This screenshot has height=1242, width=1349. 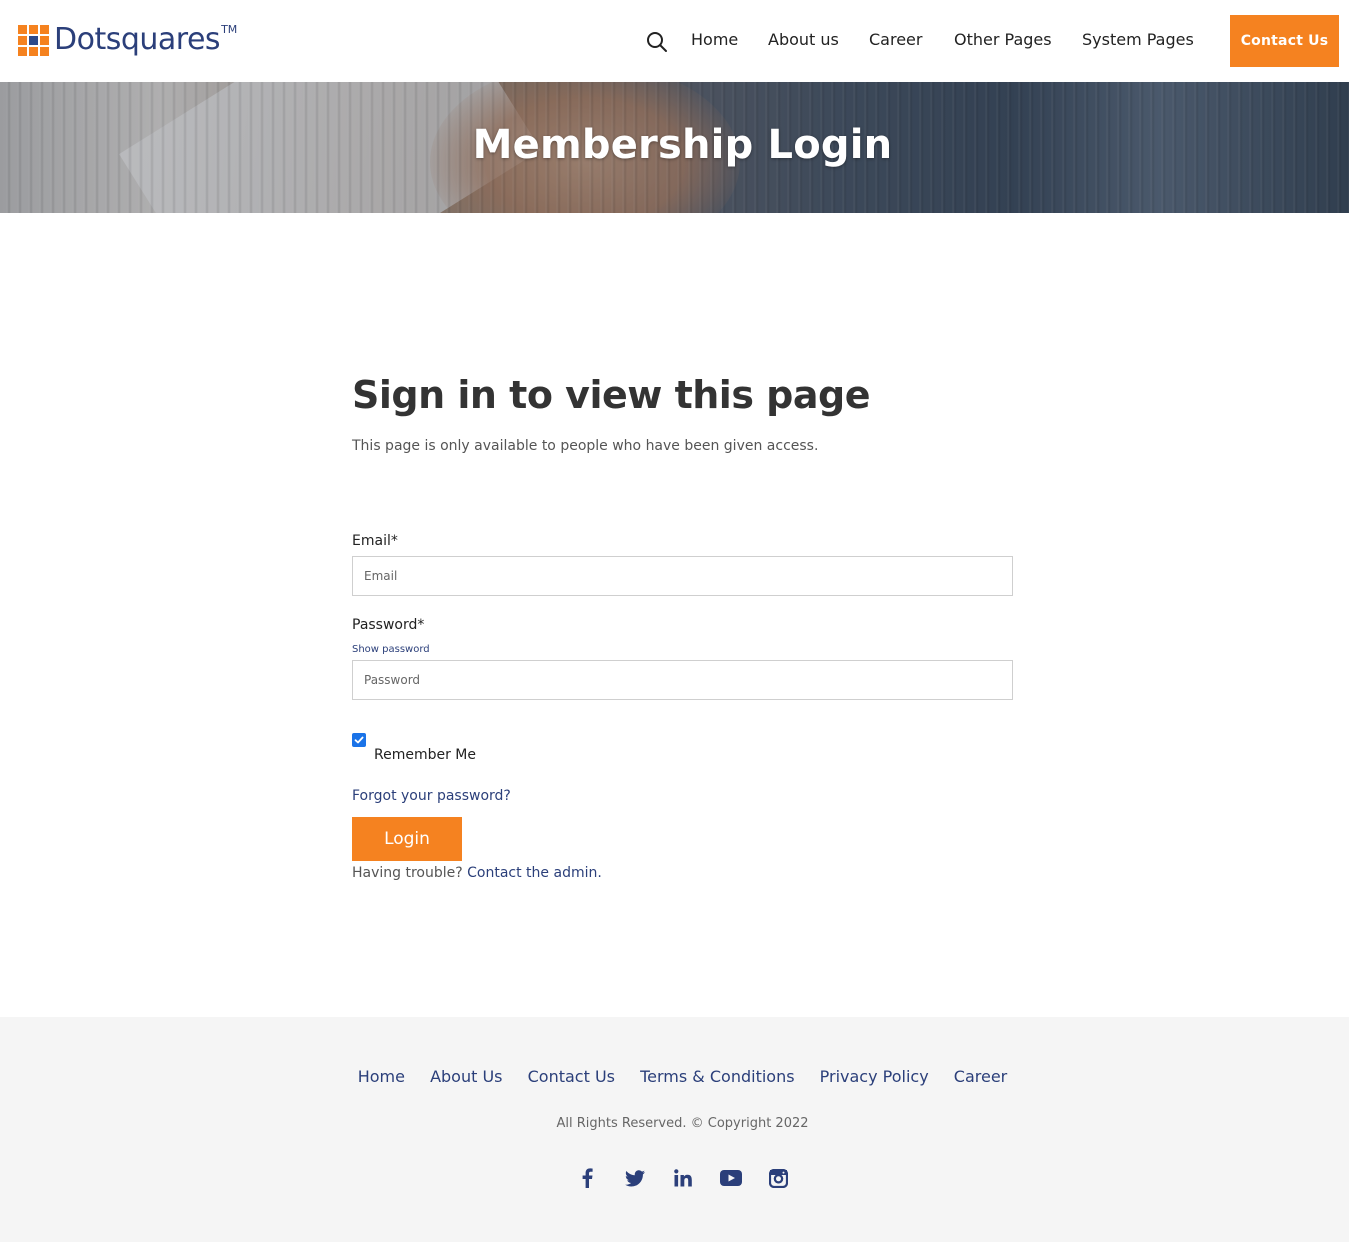 I want to click on linkedin-icon, so click(x=683, y=1178).